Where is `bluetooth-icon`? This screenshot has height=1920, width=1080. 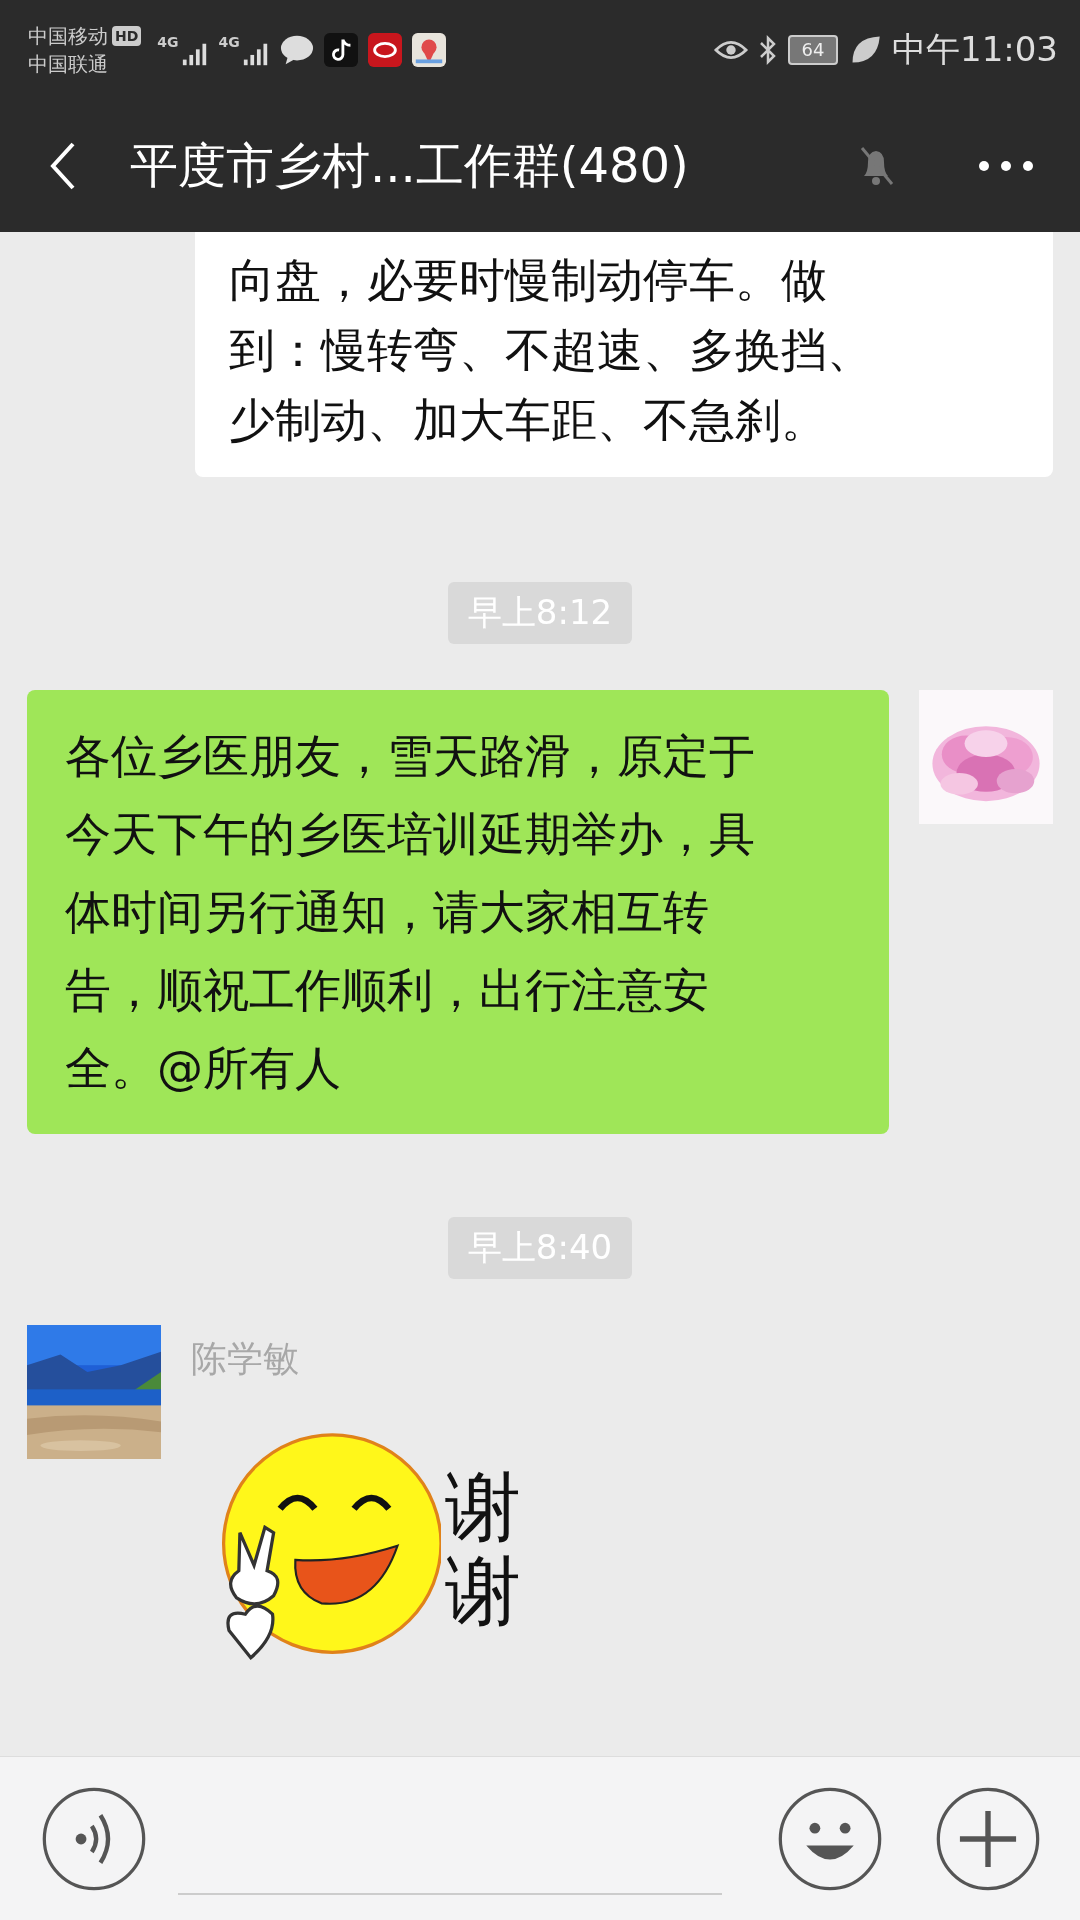 bluetooth-icon is located at coordinates (768, 50).